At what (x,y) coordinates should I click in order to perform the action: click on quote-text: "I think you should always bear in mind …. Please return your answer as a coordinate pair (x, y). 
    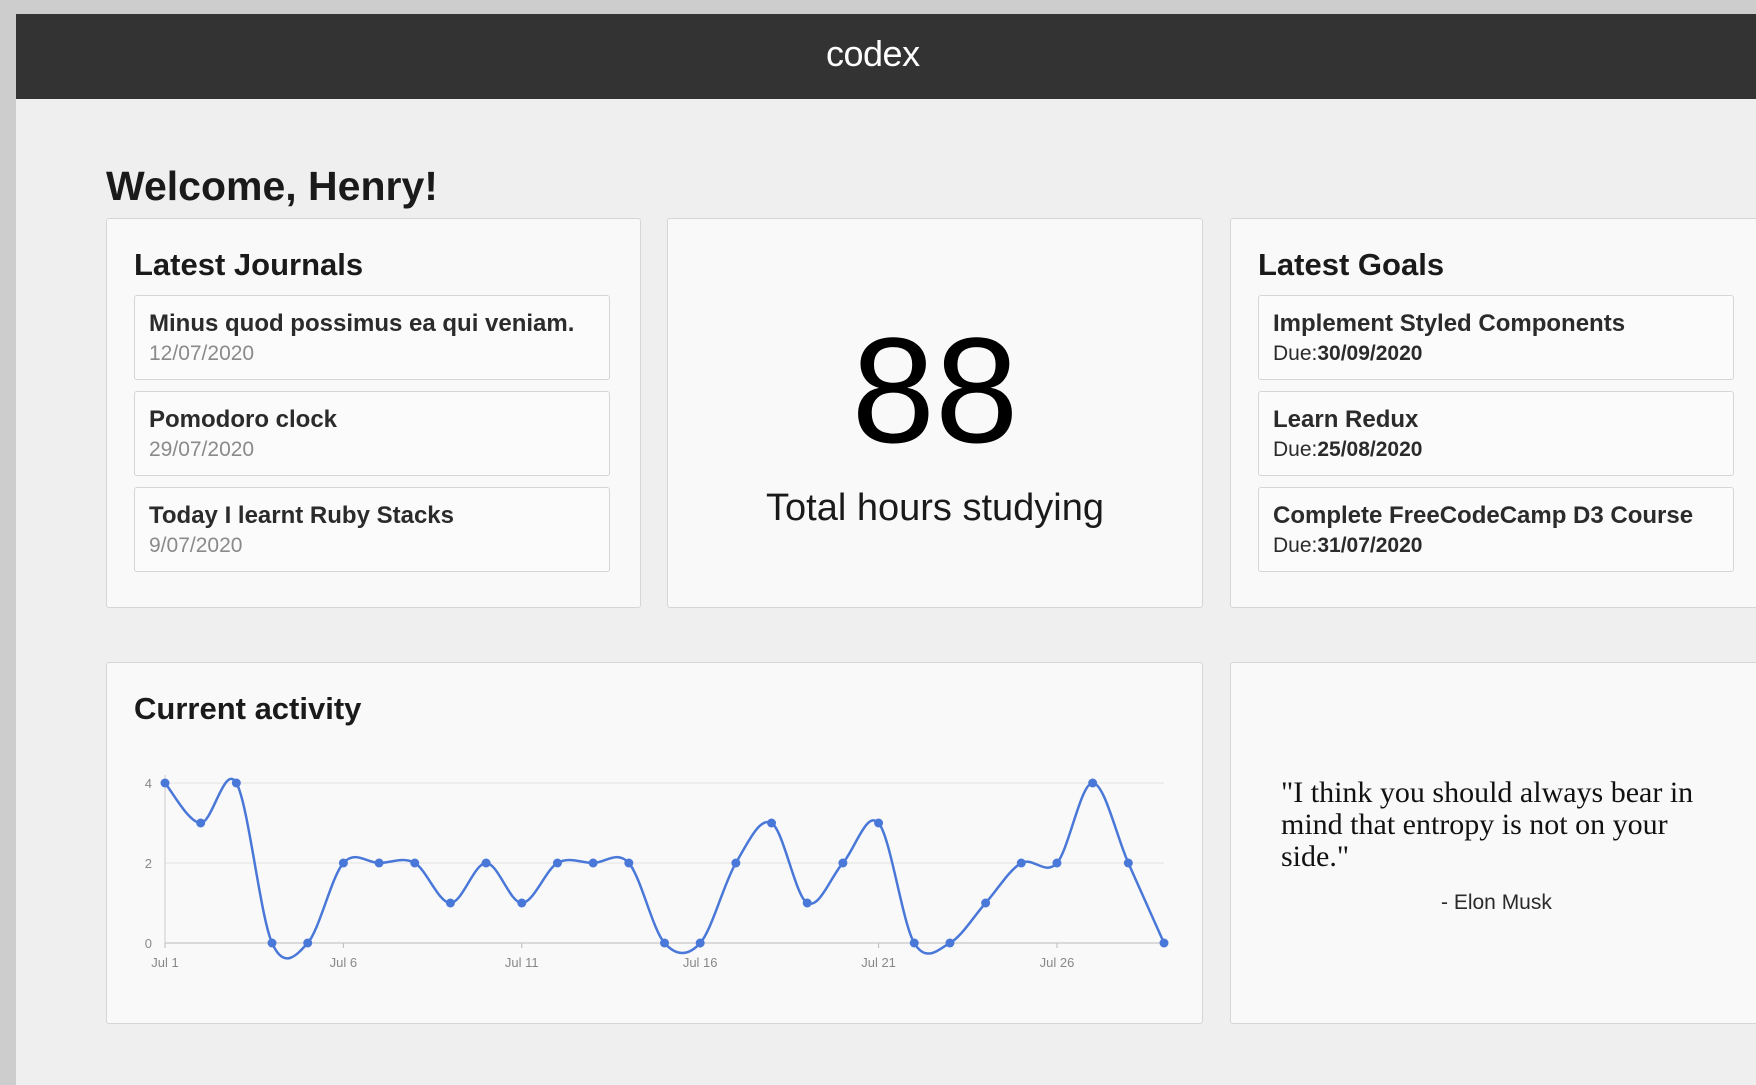
    Looking at the image, I should click on (1487, 824).